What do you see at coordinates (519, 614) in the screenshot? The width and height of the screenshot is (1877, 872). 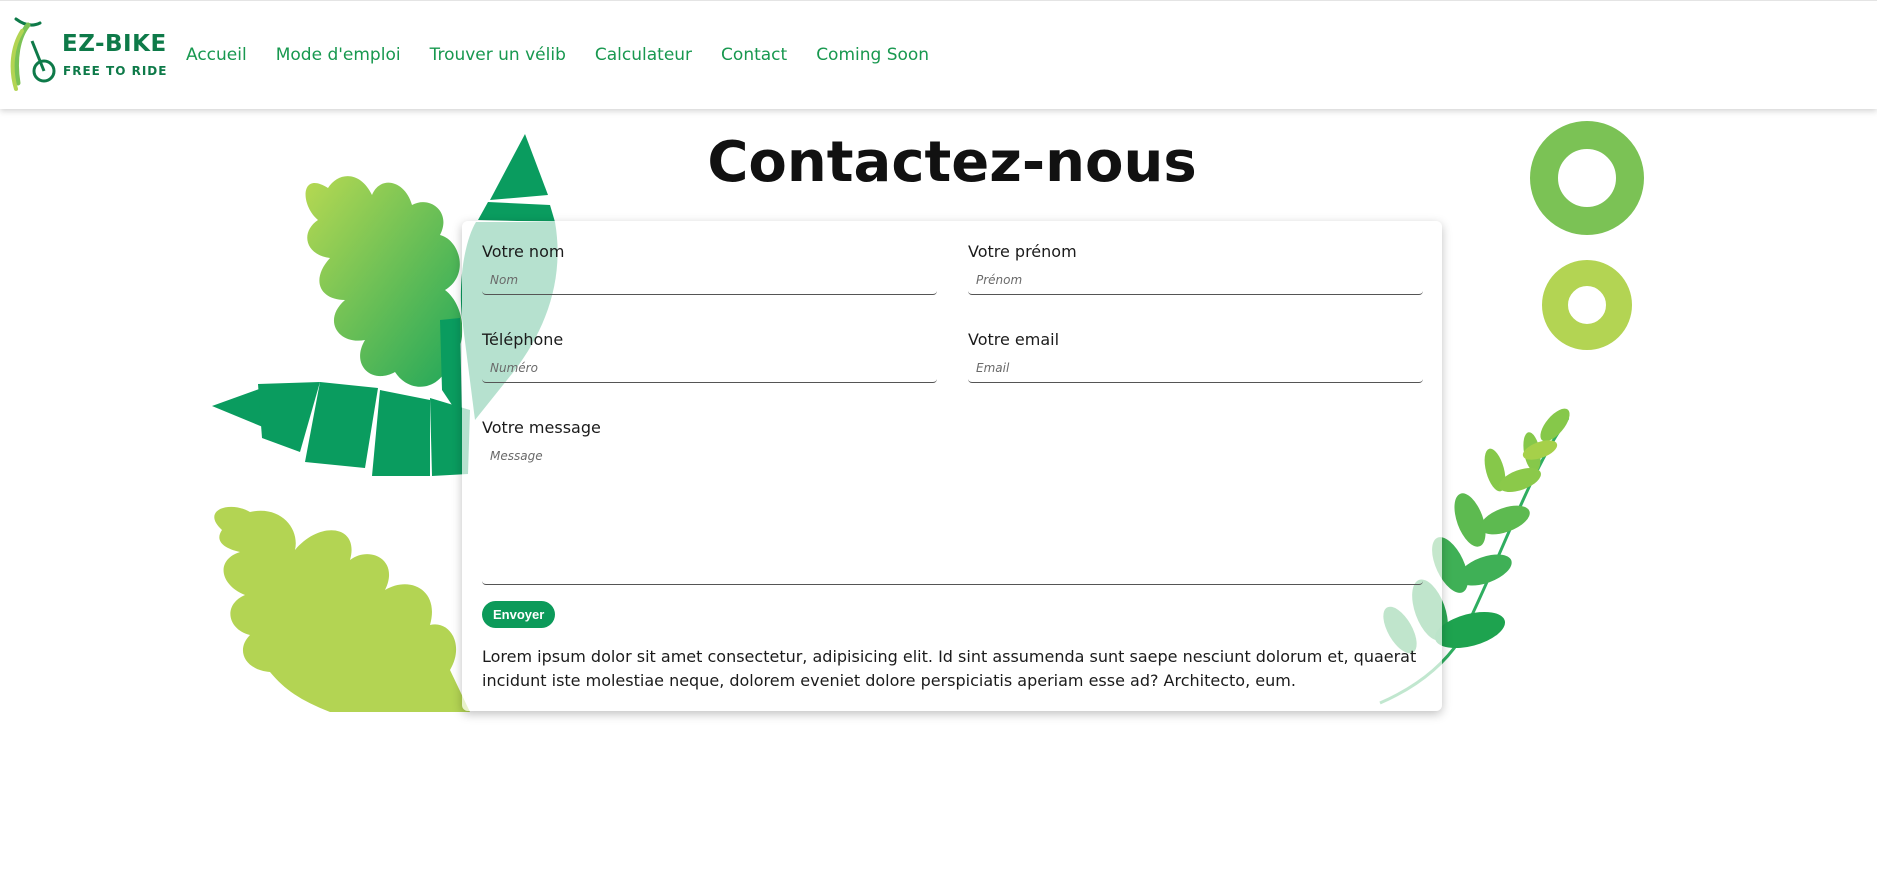 I see `submit-button: Envoyer` at bounding box center [519, 614].